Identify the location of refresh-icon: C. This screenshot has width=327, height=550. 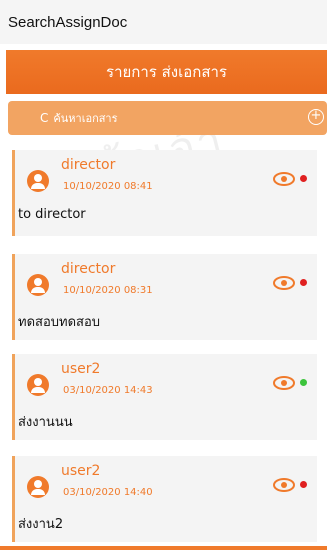
(44, 118).